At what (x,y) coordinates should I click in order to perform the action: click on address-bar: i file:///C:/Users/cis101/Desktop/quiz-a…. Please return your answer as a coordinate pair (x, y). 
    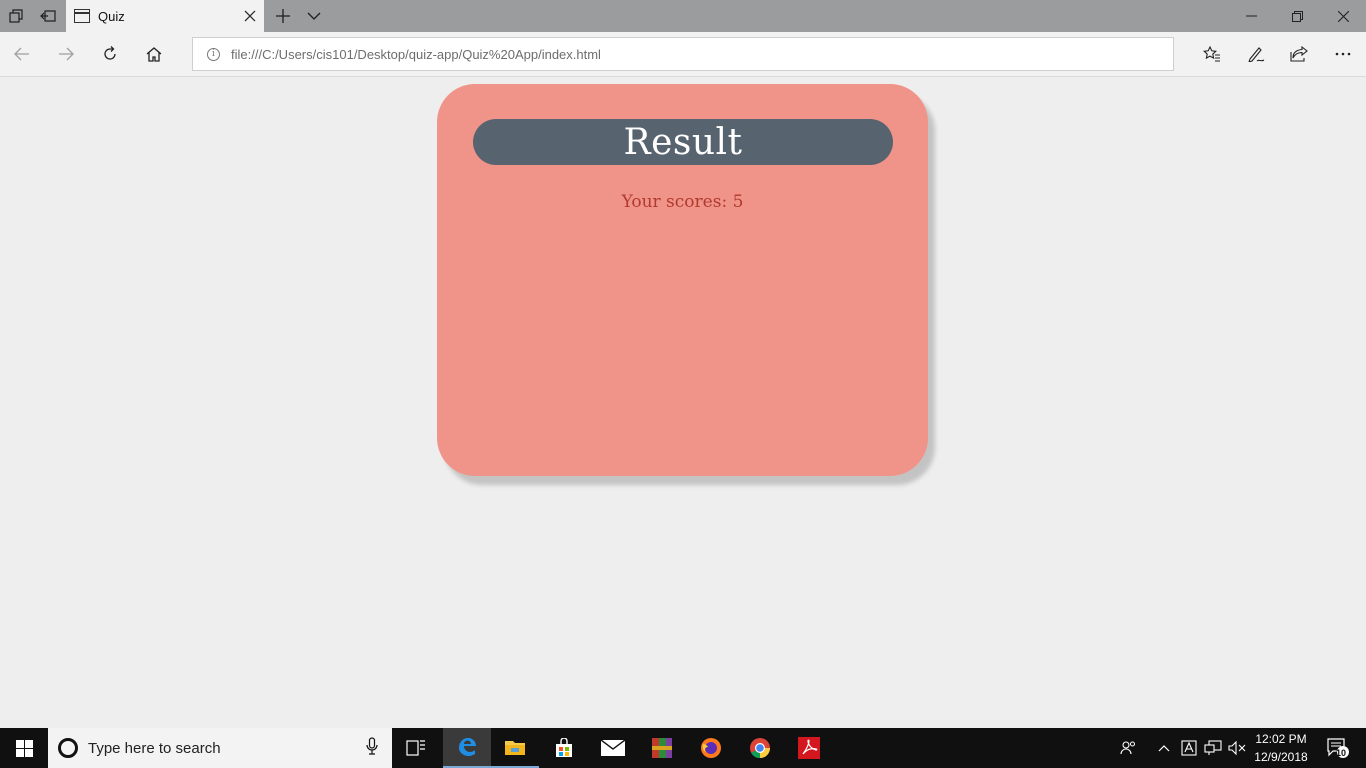
    Looking at the image, I should click on (683, 54).